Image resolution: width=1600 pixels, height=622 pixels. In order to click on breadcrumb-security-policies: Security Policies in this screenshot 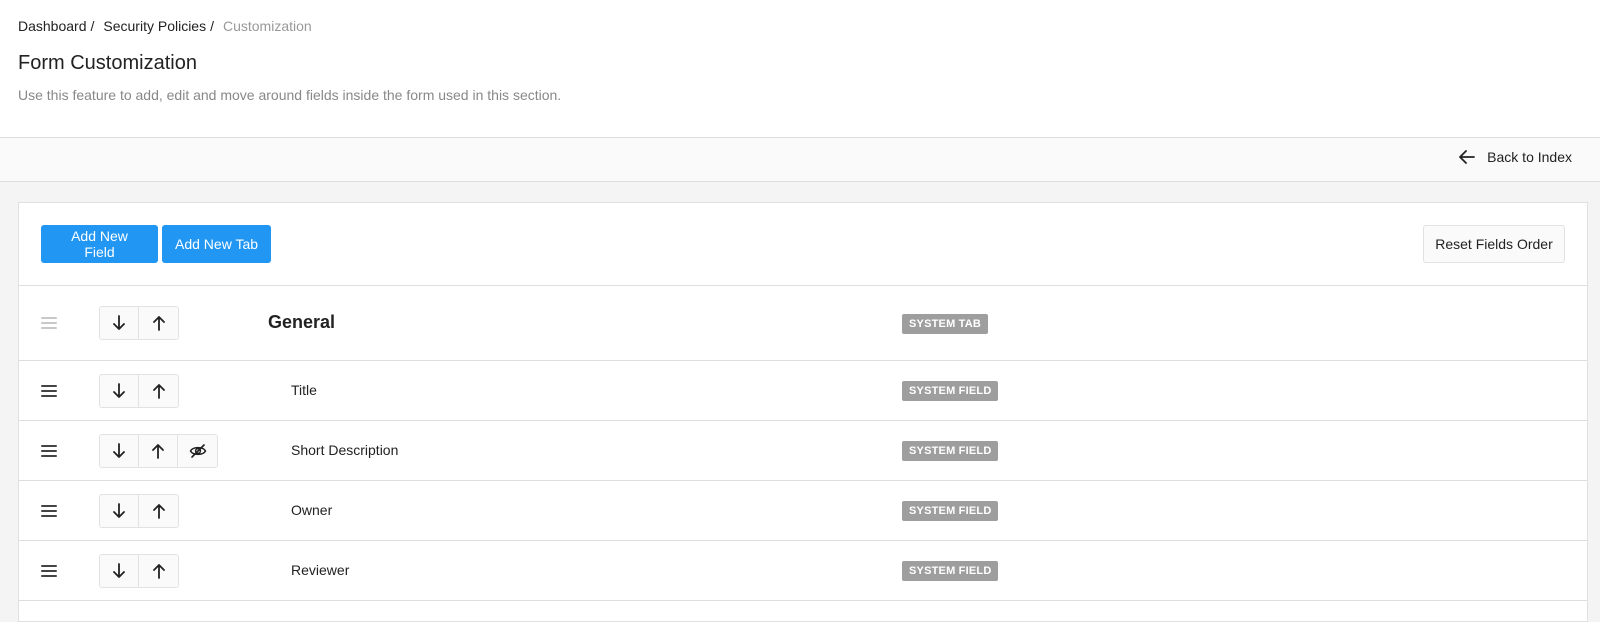, I will do `click(154, 26)`.